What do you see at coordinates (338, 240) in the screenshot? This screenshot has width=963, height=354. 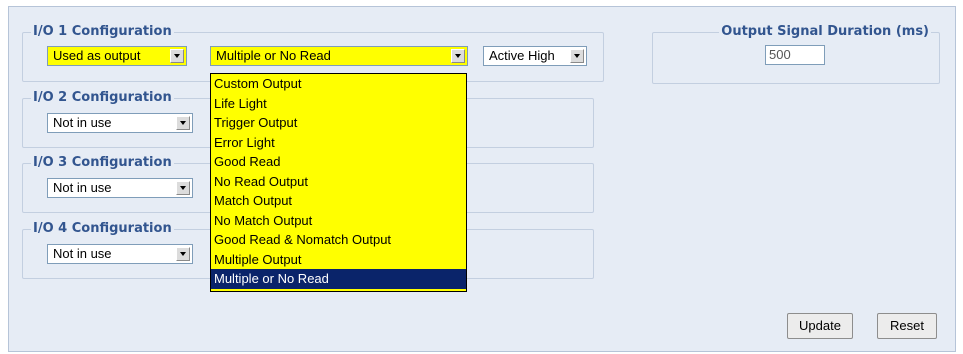 I see `dropdown-option: Good Read & Nomatch Output` at bounding box center [338, 240].